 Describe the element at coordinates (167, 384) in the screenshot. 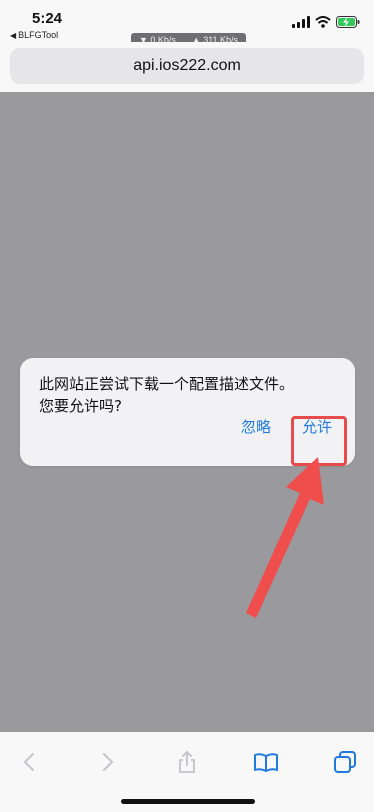

I see `alert-message-line1: 此网站正尝试下载一个配置描述文件。` at that location.